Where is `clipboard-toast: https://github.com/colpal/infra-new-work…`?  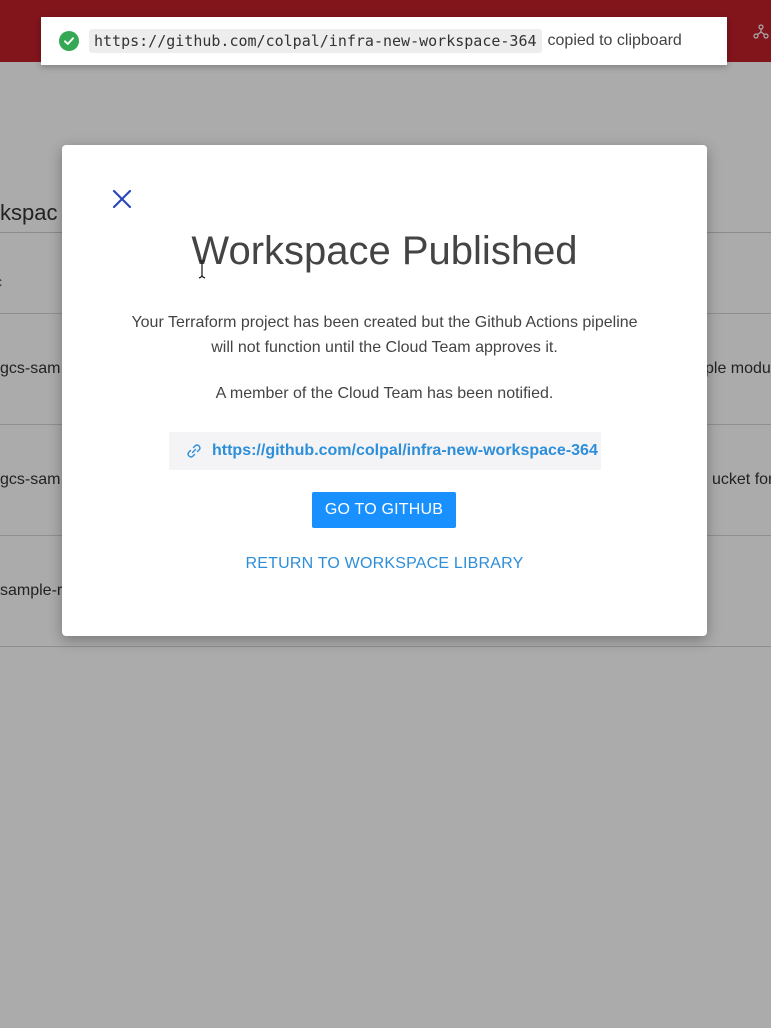 clipboard-toast: https://github.com/colpal/infra-new-work… is located at coordinates (384, 41).